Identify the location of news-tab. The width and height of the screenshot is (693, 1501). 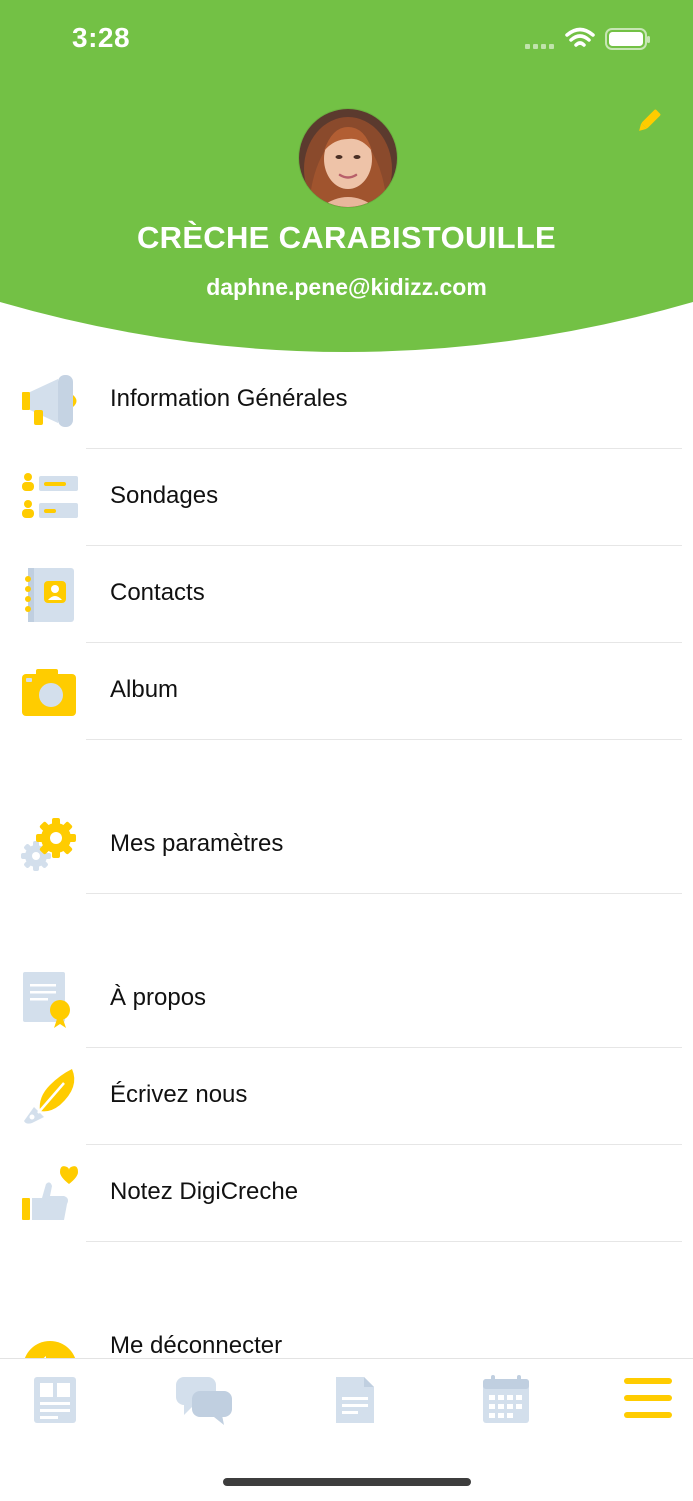
(56, 1400).